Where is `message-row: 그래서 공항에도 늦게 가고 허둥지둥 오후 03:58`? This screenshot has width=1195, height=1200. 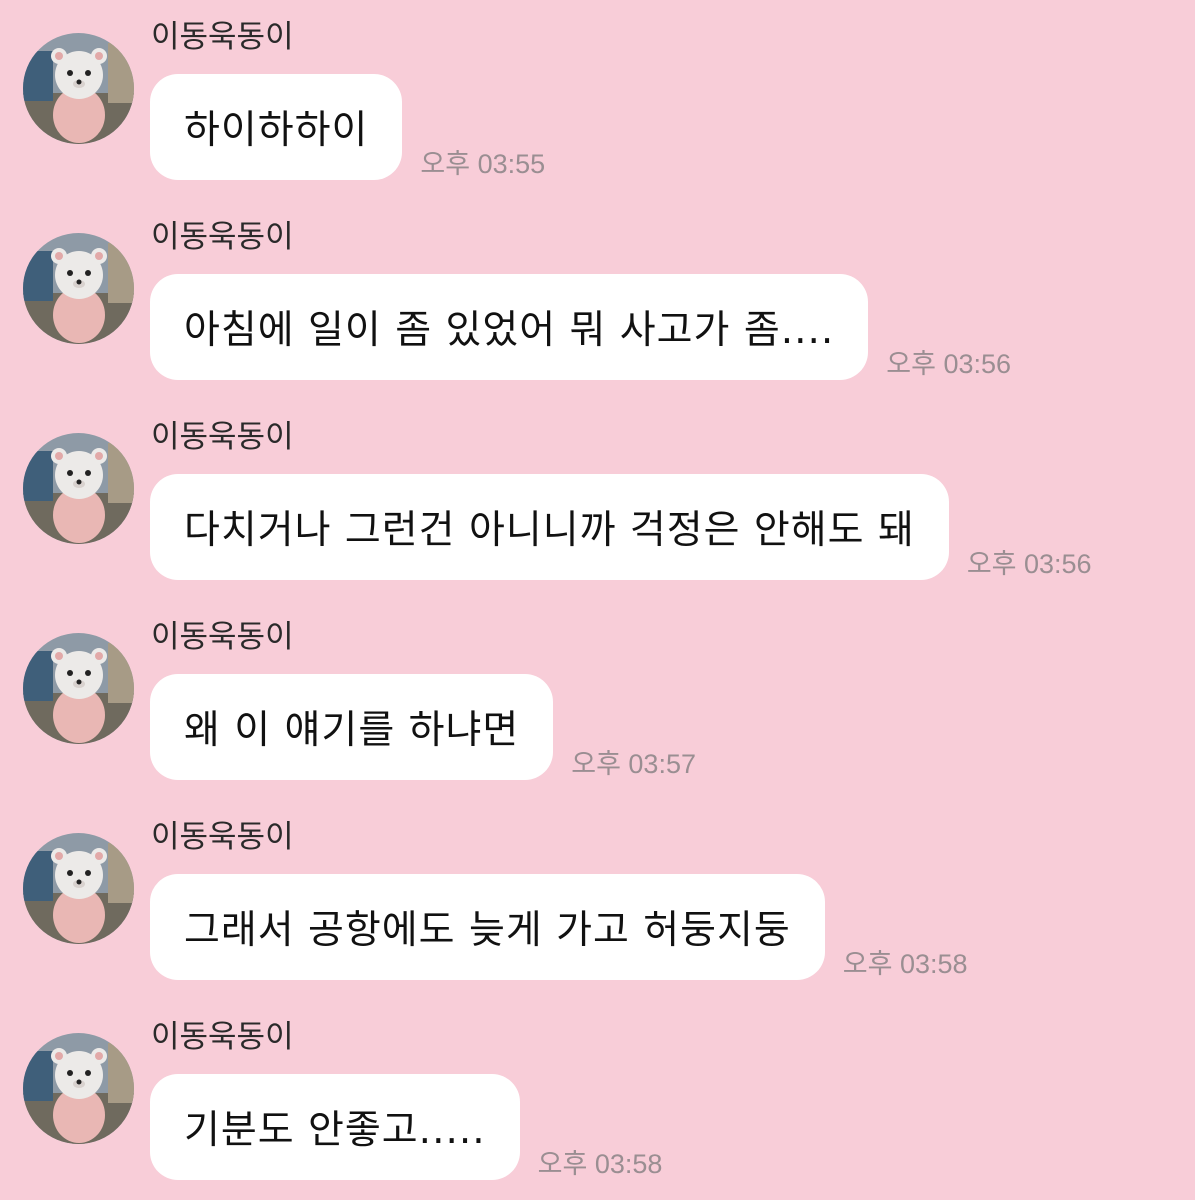 message-row: 그래서 공항에도 늦게 가고 허둥지둥 오후 03:58 is located at coordinates (559, 927).